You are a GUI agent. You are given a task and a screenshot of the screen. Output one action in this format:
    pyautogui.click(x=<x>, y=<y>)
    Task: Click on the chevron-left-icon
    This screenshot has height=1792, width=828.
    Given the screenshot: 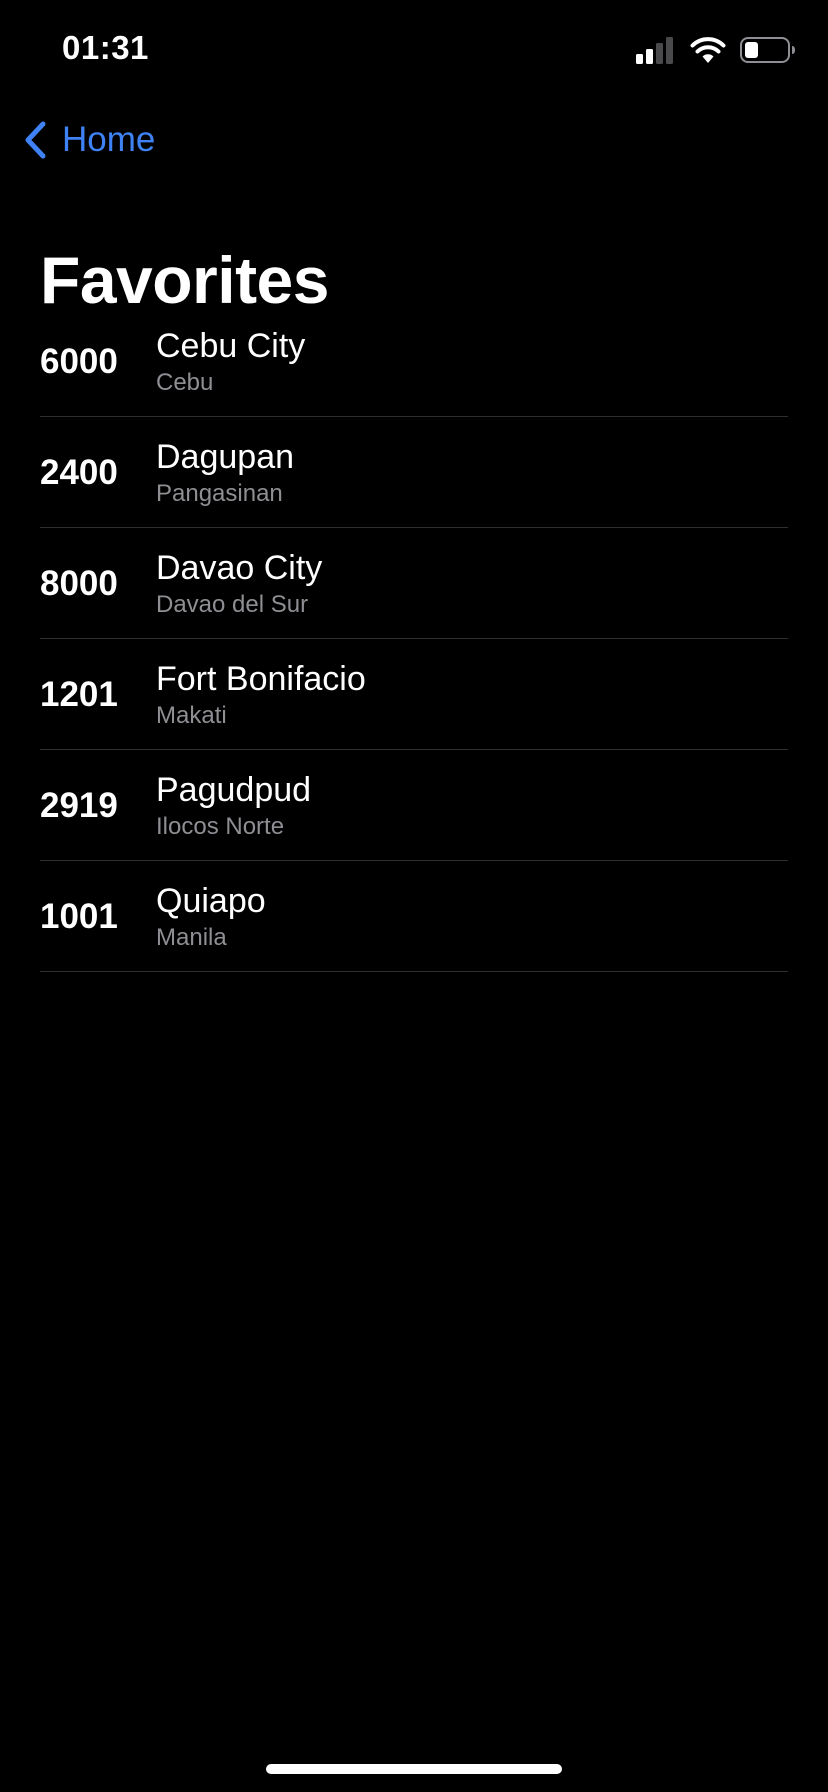 What is the action you would take?
    pyautogui.click(x=35, y=140)
    